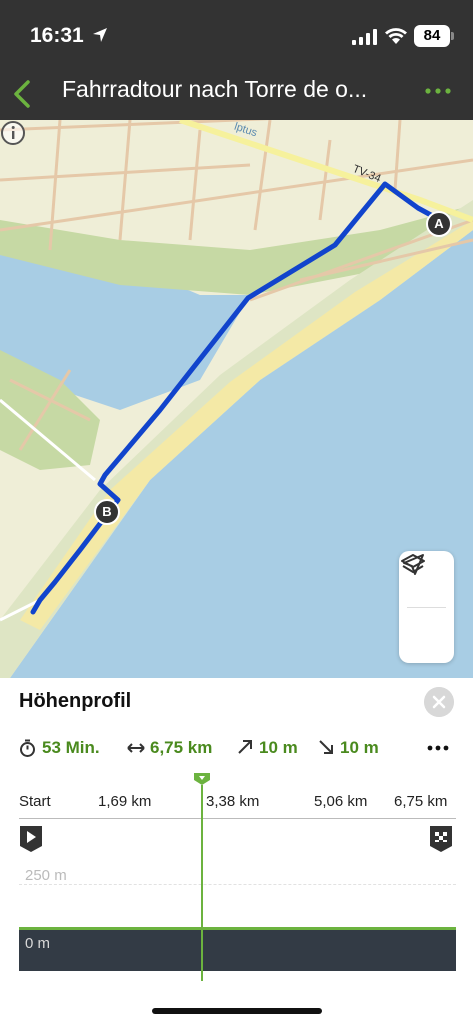 The height and width of the screenshot is (1024, 473). I want to click on descent-value: 10 m, so click(359, 747).